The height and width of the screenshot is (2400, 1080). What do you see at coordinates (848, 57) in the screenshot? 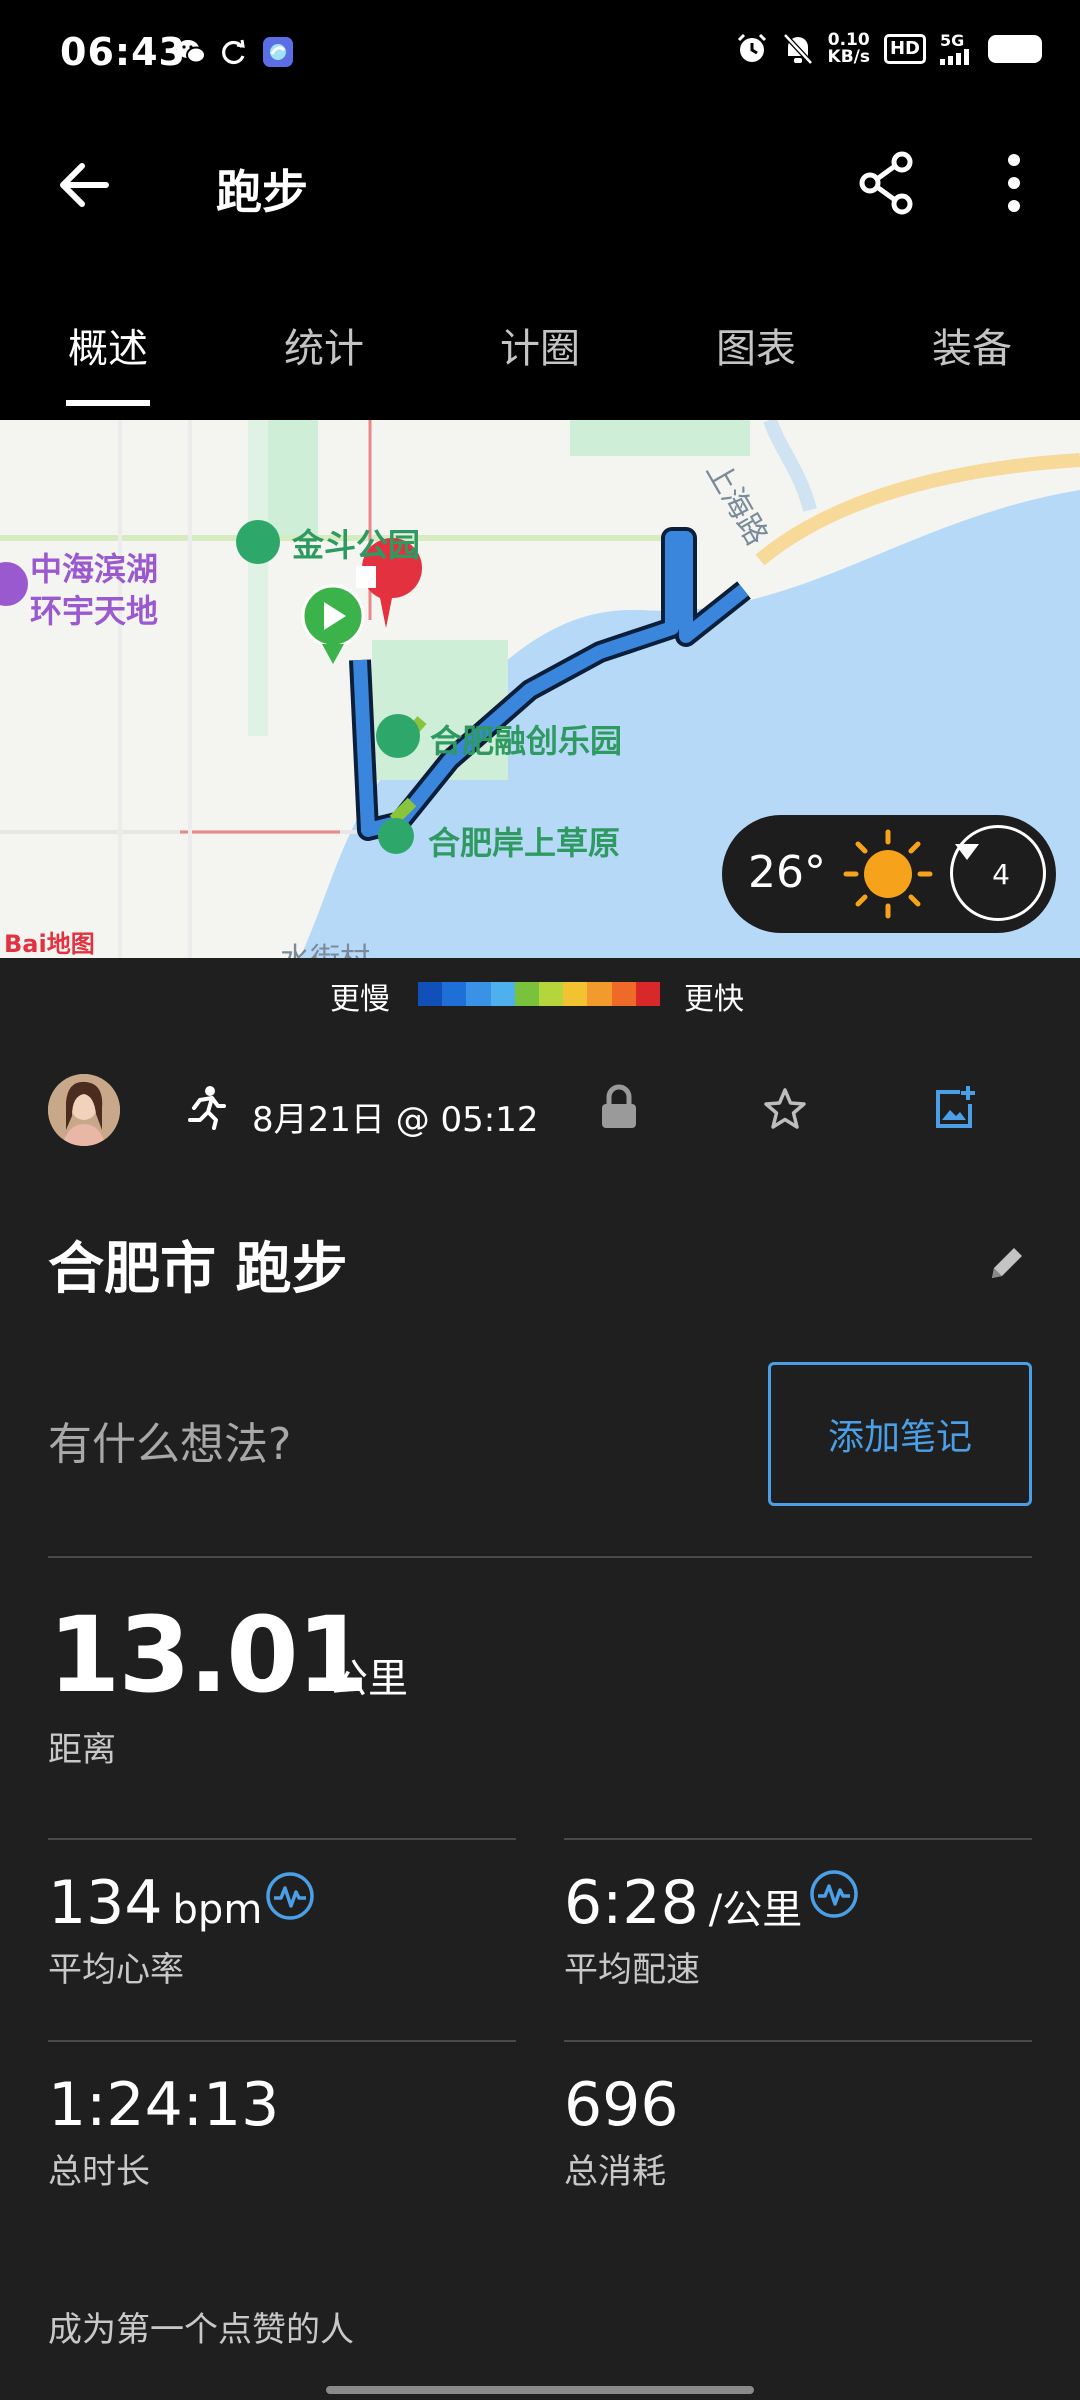
I see `network-speed-unit: KB/s` at bounding box center [848, 57].